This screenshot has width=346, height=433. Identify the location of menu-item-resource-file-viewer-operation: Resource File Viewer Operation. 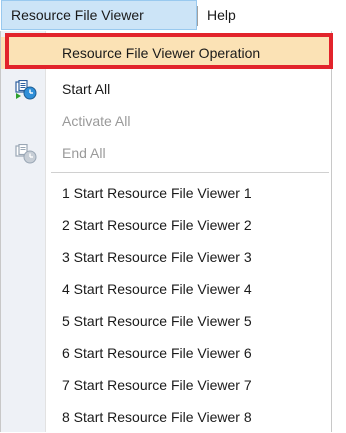
(166, 53).